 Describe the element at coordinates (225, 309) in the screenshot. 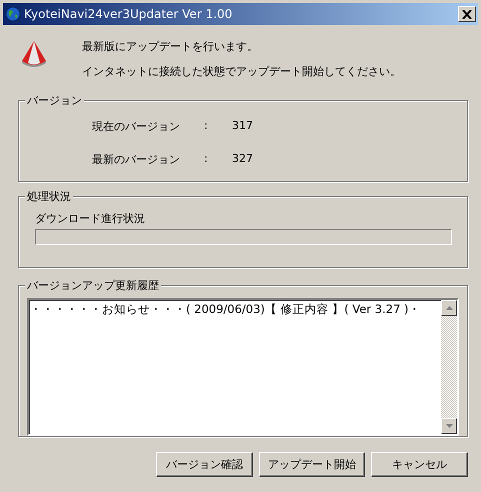

I see `history-text: ・・・・・・お知らせ・・・( 2009/06/03)【 修正内容 】( Ver 3.27 )・` at that location.